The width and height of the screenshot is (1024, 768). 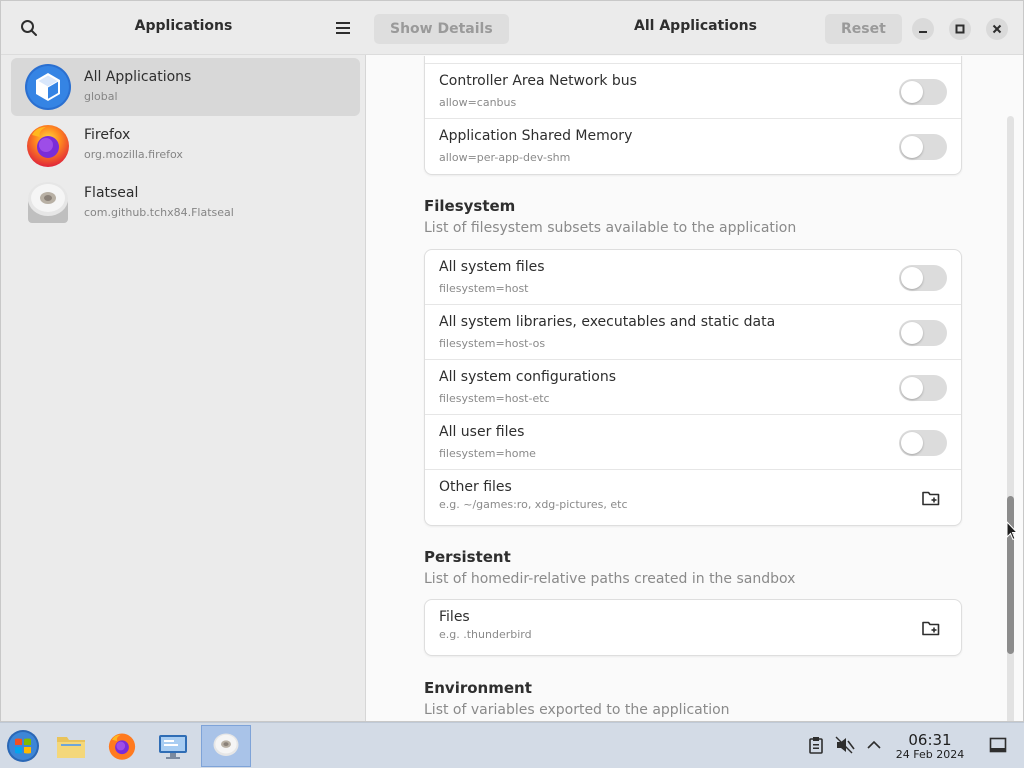 What do you see at coordinates (133, 154) in the screenshot?
I see `app-id: org.mozilla.firefox` at bounding box center [133, 154].